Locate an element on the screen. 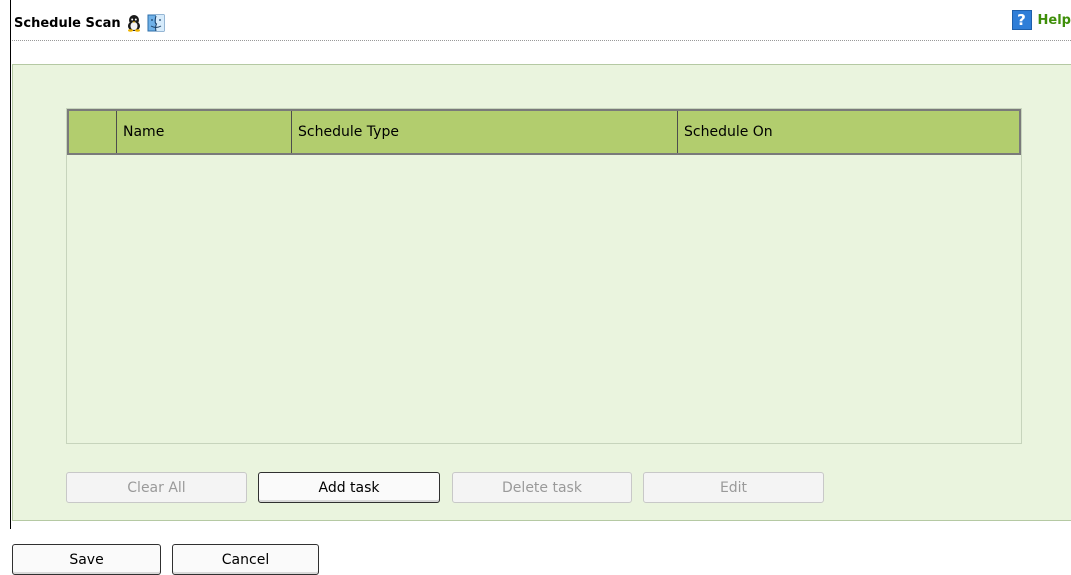  column-header-select is located at coordinates (93, 132).